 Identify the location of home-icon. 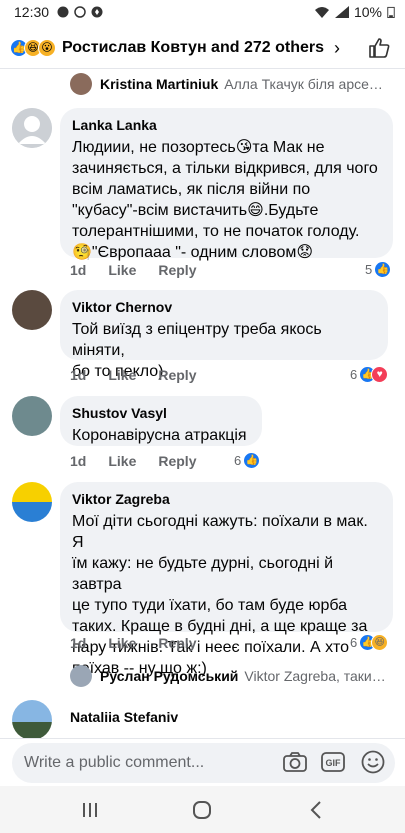
(202, 810).